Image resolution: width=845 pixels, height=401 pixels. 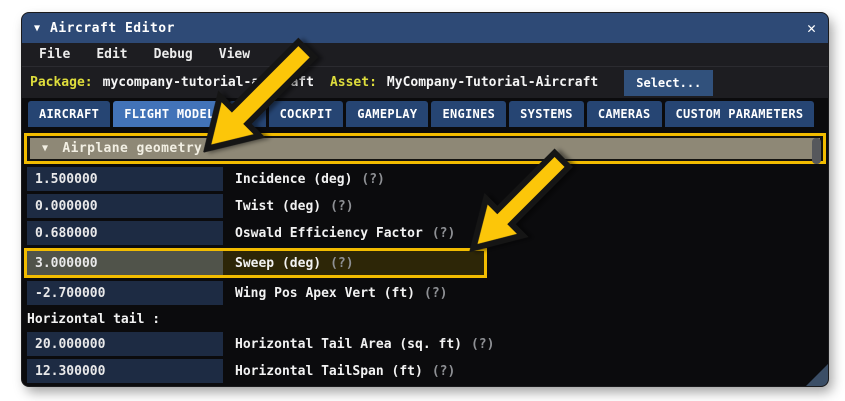 I want to click on parameter-label: Horizontal TailSpan (ft), so click(x=329, y=371).